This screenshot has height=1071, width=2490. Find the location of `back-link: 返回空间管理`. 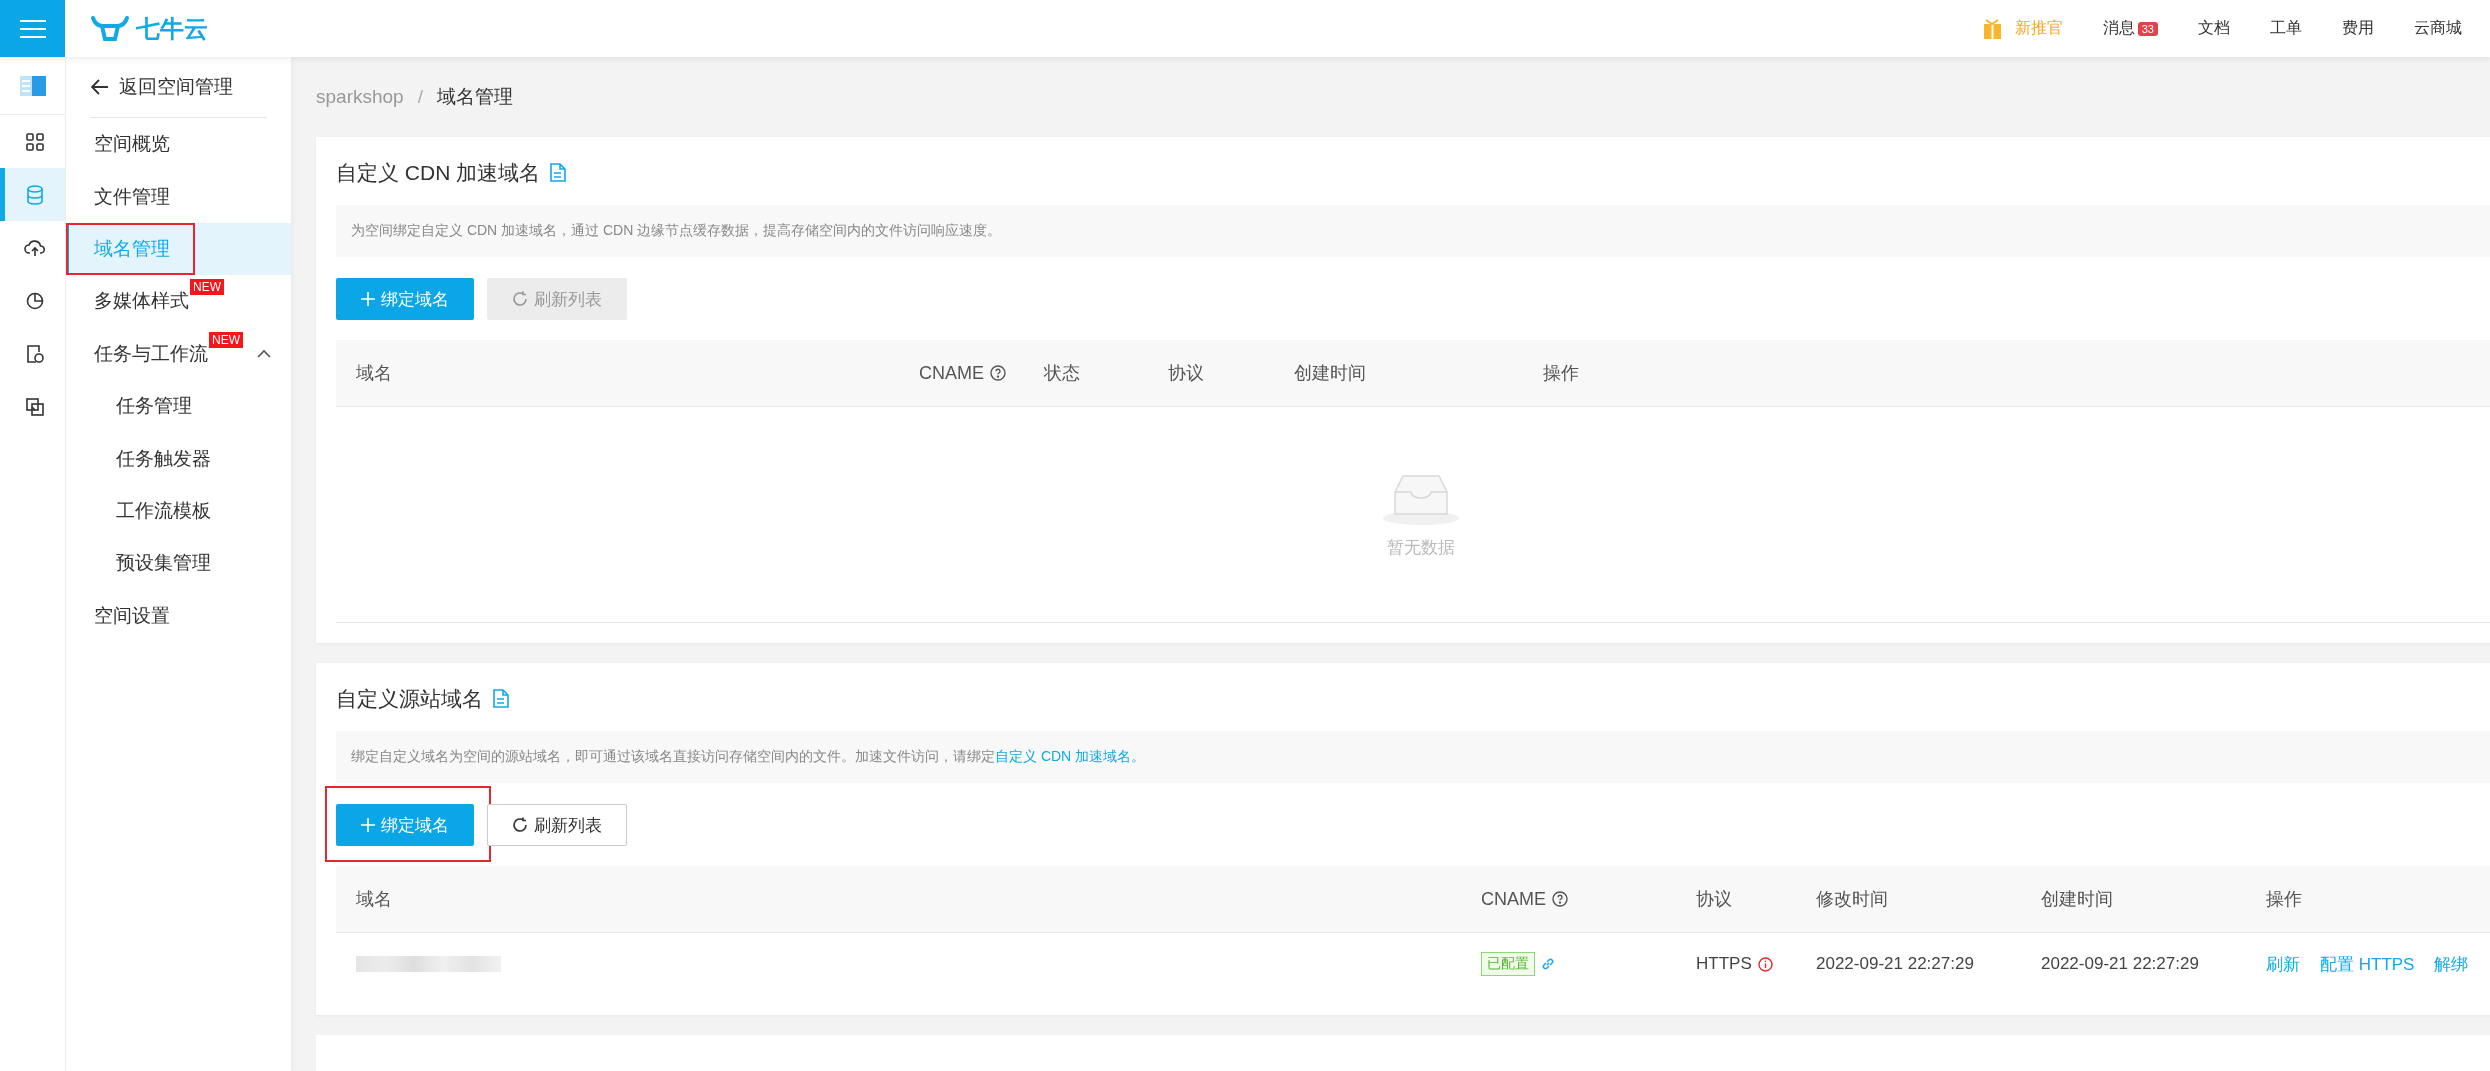

back-link: 返回空间管理 is located at coordinates (176, 87).